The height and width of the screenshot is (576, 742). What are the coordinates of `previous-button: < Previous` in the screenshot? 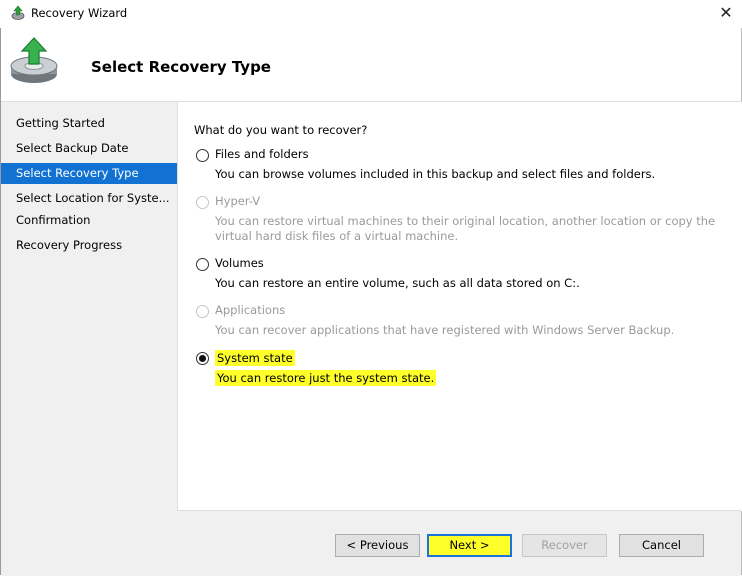 It's located at (377, 545).